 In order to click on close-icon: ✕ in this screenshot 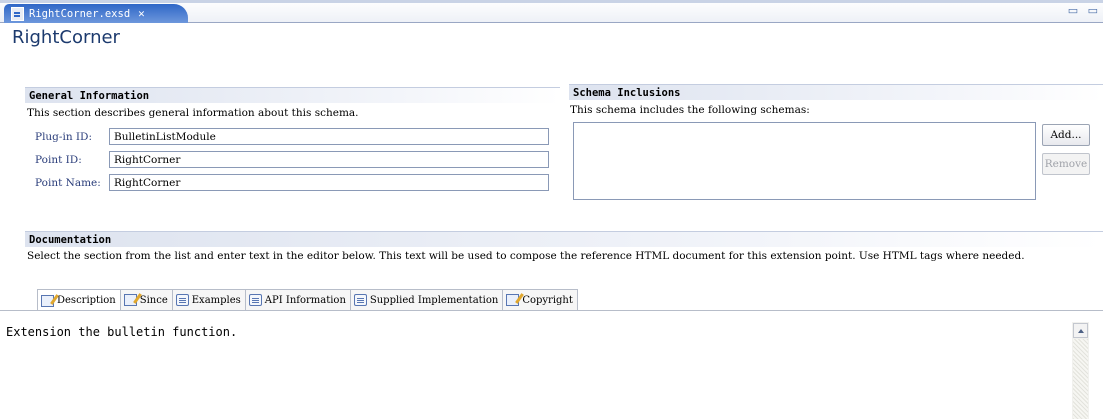, I will do `click(141, 13)`.